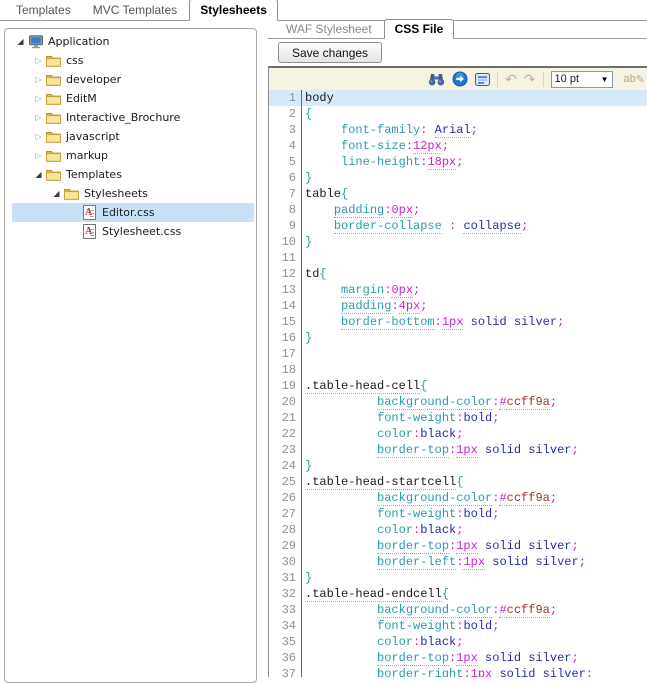  I want to click on code-line: 26 background-color:#ccff9a;, so click(458, 498).